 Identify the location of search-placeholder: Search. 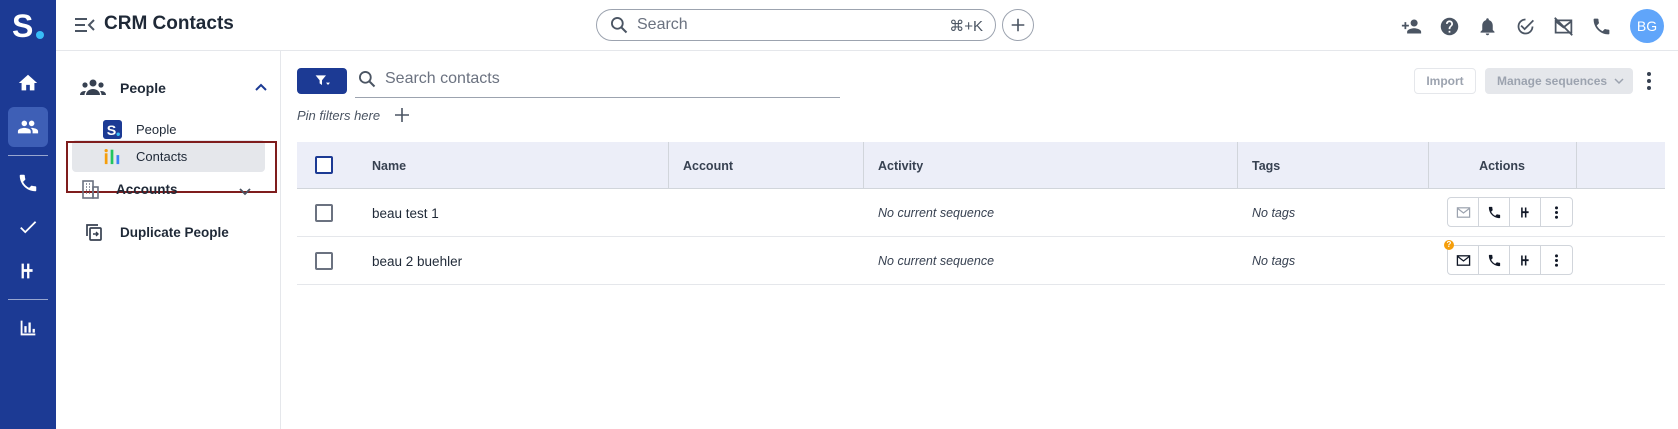
(662, 24).